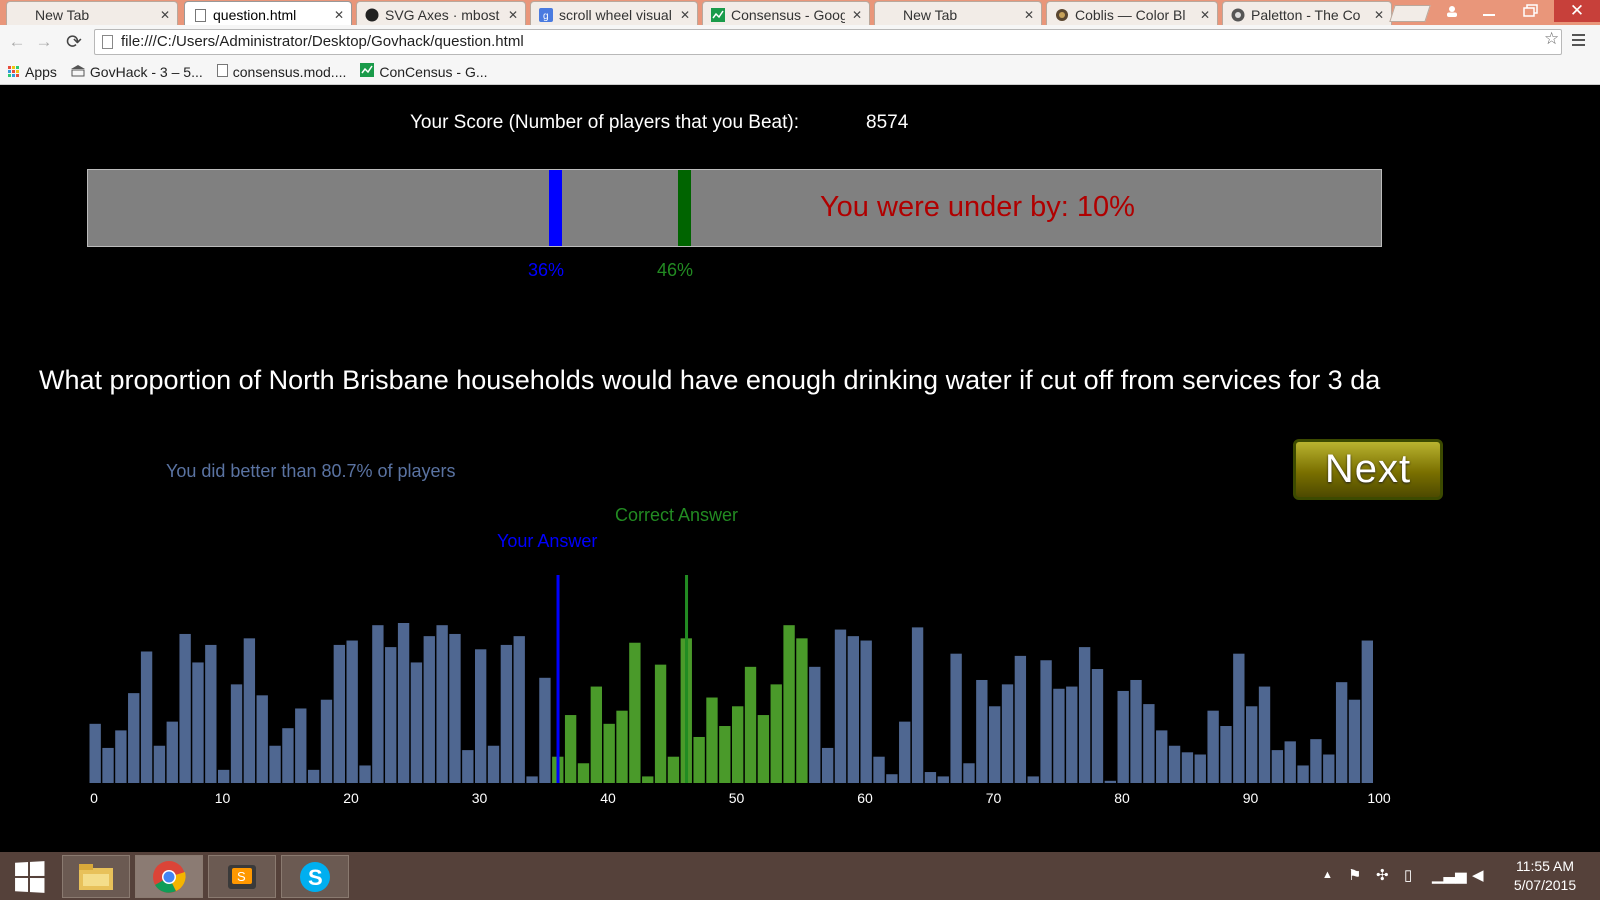 This screenshot has width=1600, height=900. Describe the element at coordinates (1531, 11) in the screenshot. I see `restore-icon` at that location.